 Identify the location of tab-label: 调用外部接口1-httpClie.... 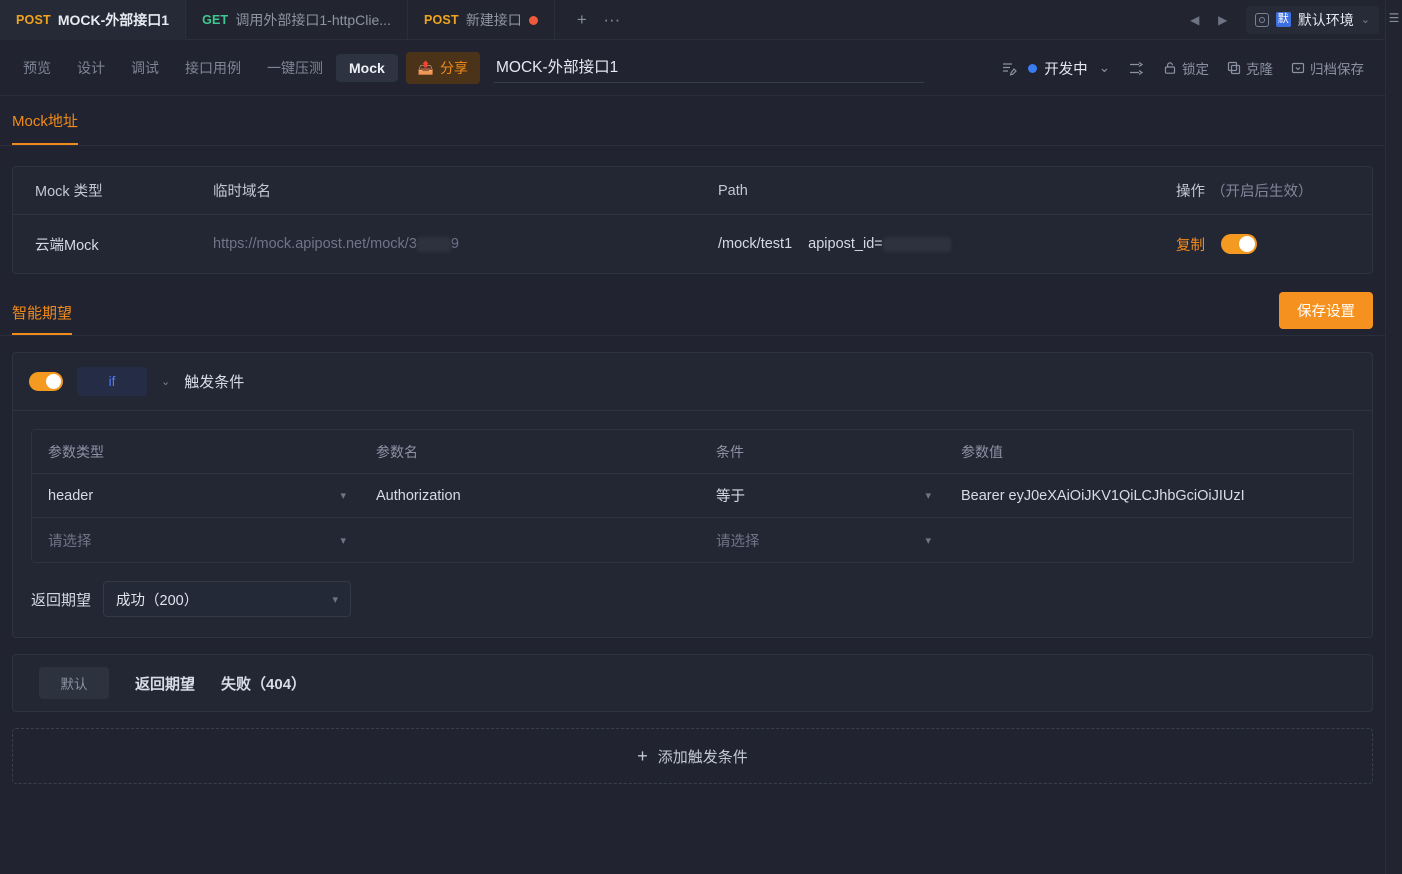
(313, 20).